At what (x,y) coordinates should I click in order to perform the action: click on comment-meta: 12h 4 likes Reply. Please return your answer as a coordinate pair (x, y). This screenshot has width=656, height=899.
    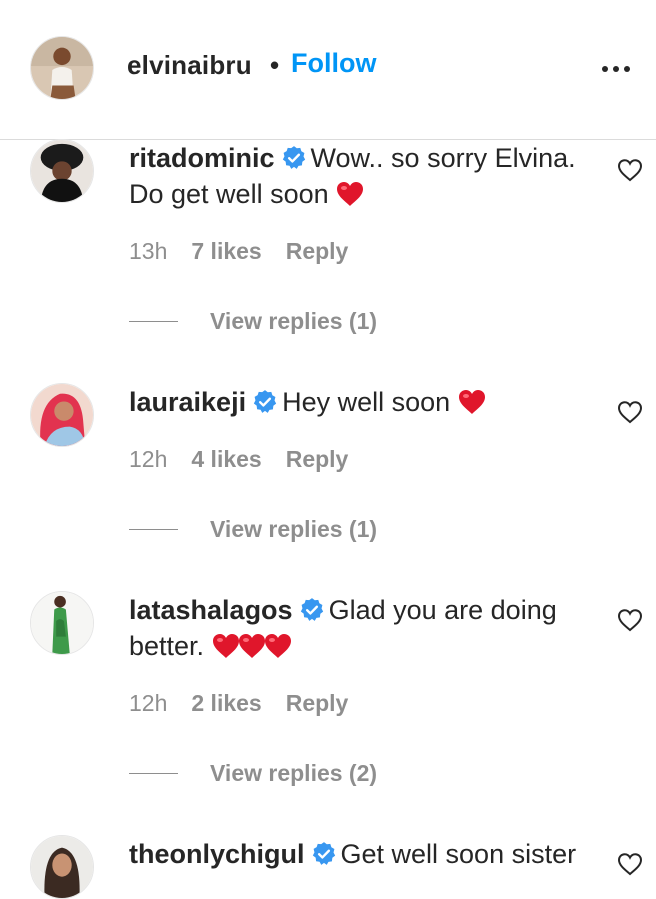
    Looking at the image, I should click on (238, 459).